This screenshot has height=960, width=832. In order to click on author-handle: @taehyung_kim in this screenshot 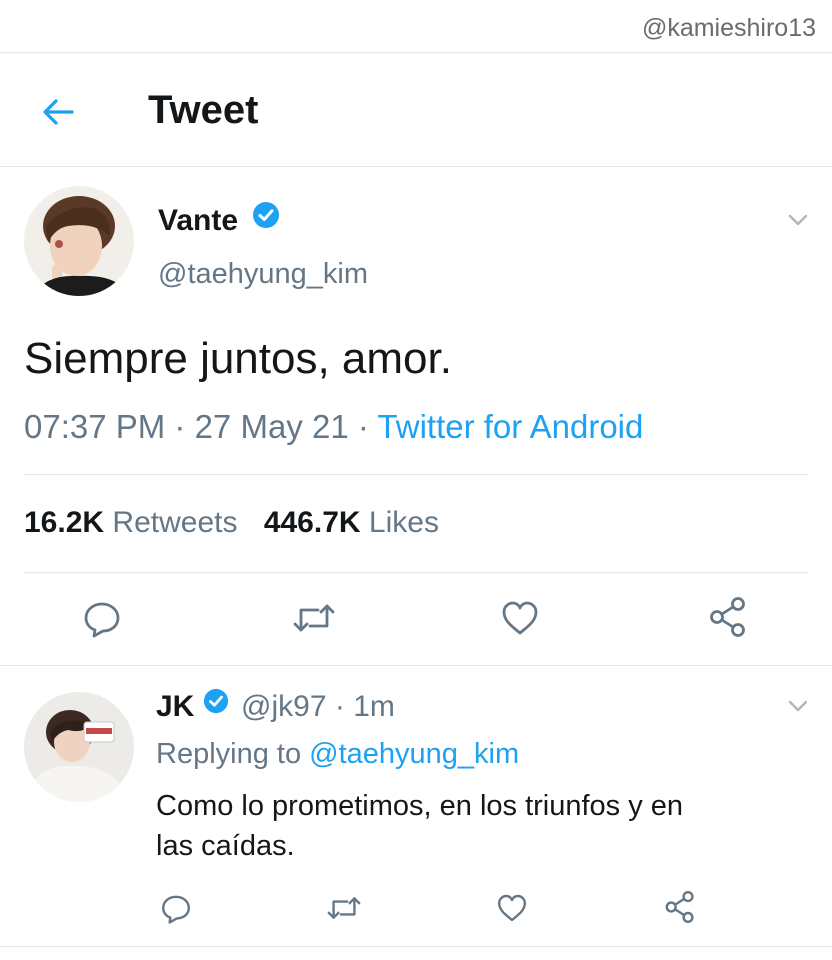, I will do `click(263, 274)`.